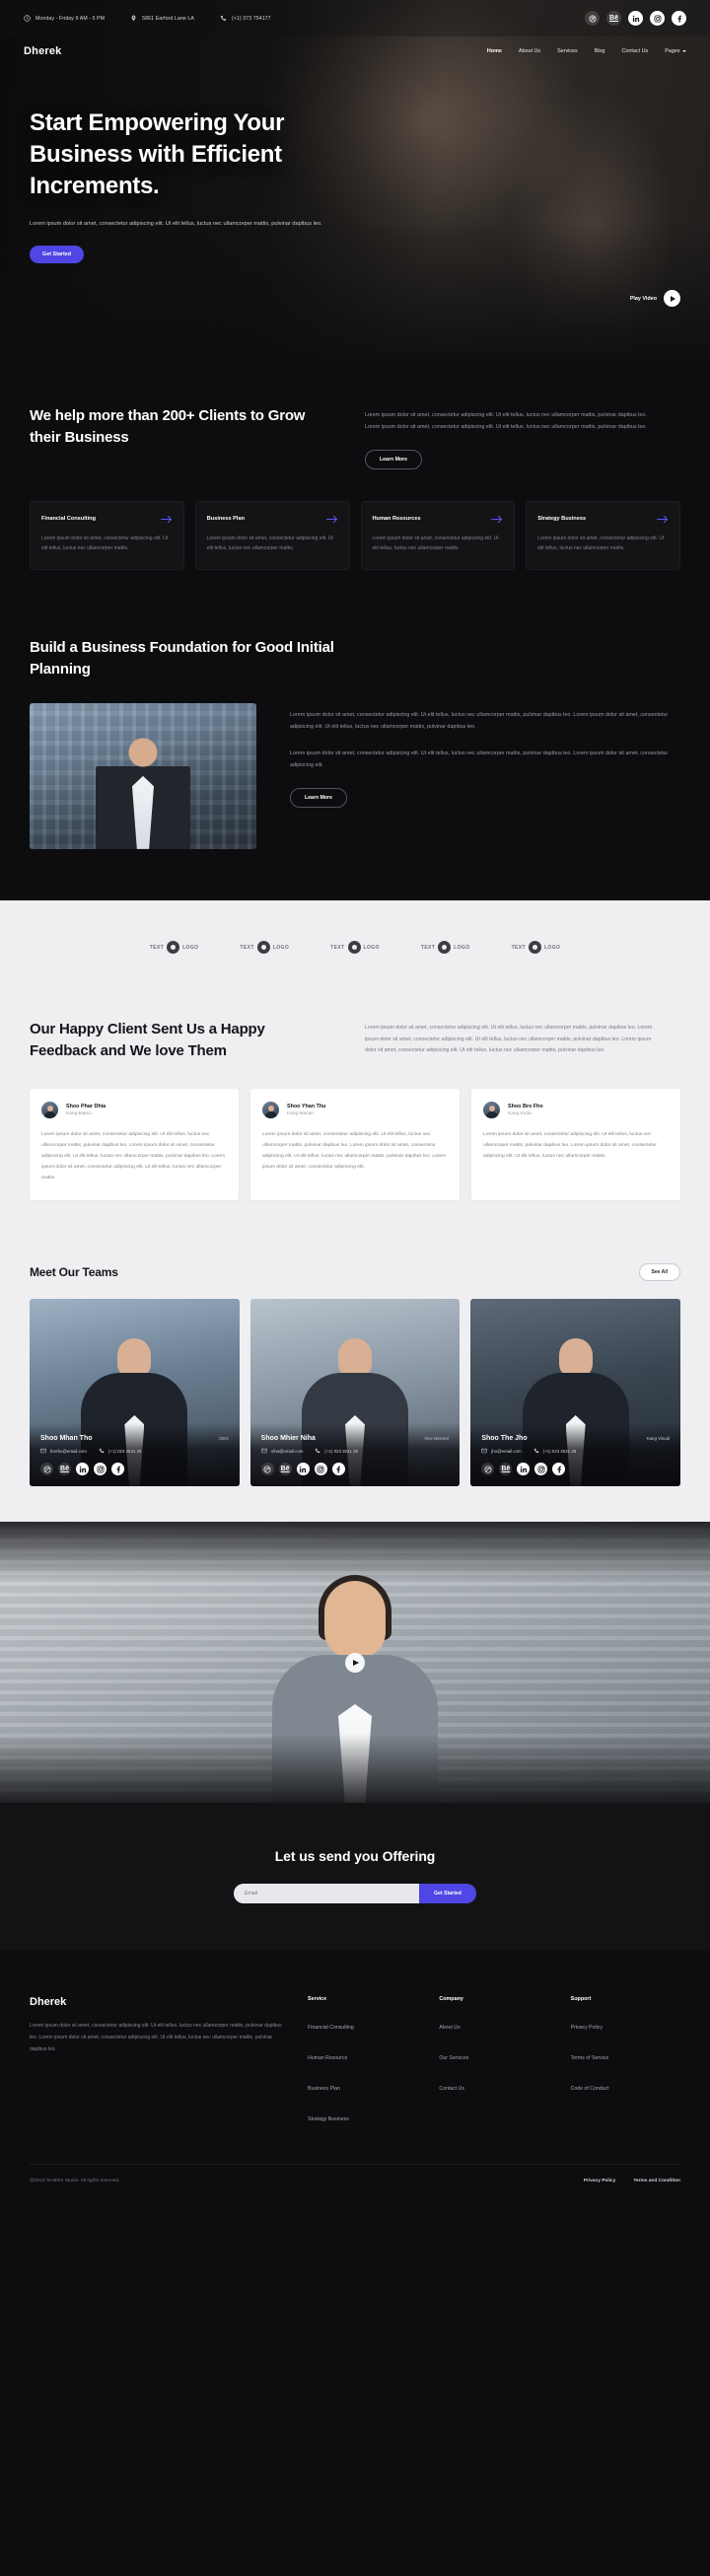 The height and width of the screenshot is (2576, 710). What do you see at coordinates (143, 775) in the screenshot?
I see `foundation-image` at bounding box center [143, 775].